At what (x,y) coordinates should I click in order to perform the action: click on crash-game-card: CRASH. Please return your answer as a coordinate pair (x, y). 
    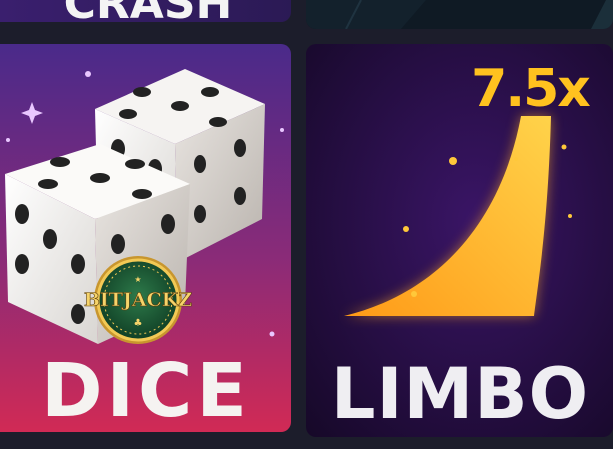
    Looking at the image, I should click on (145, 11).